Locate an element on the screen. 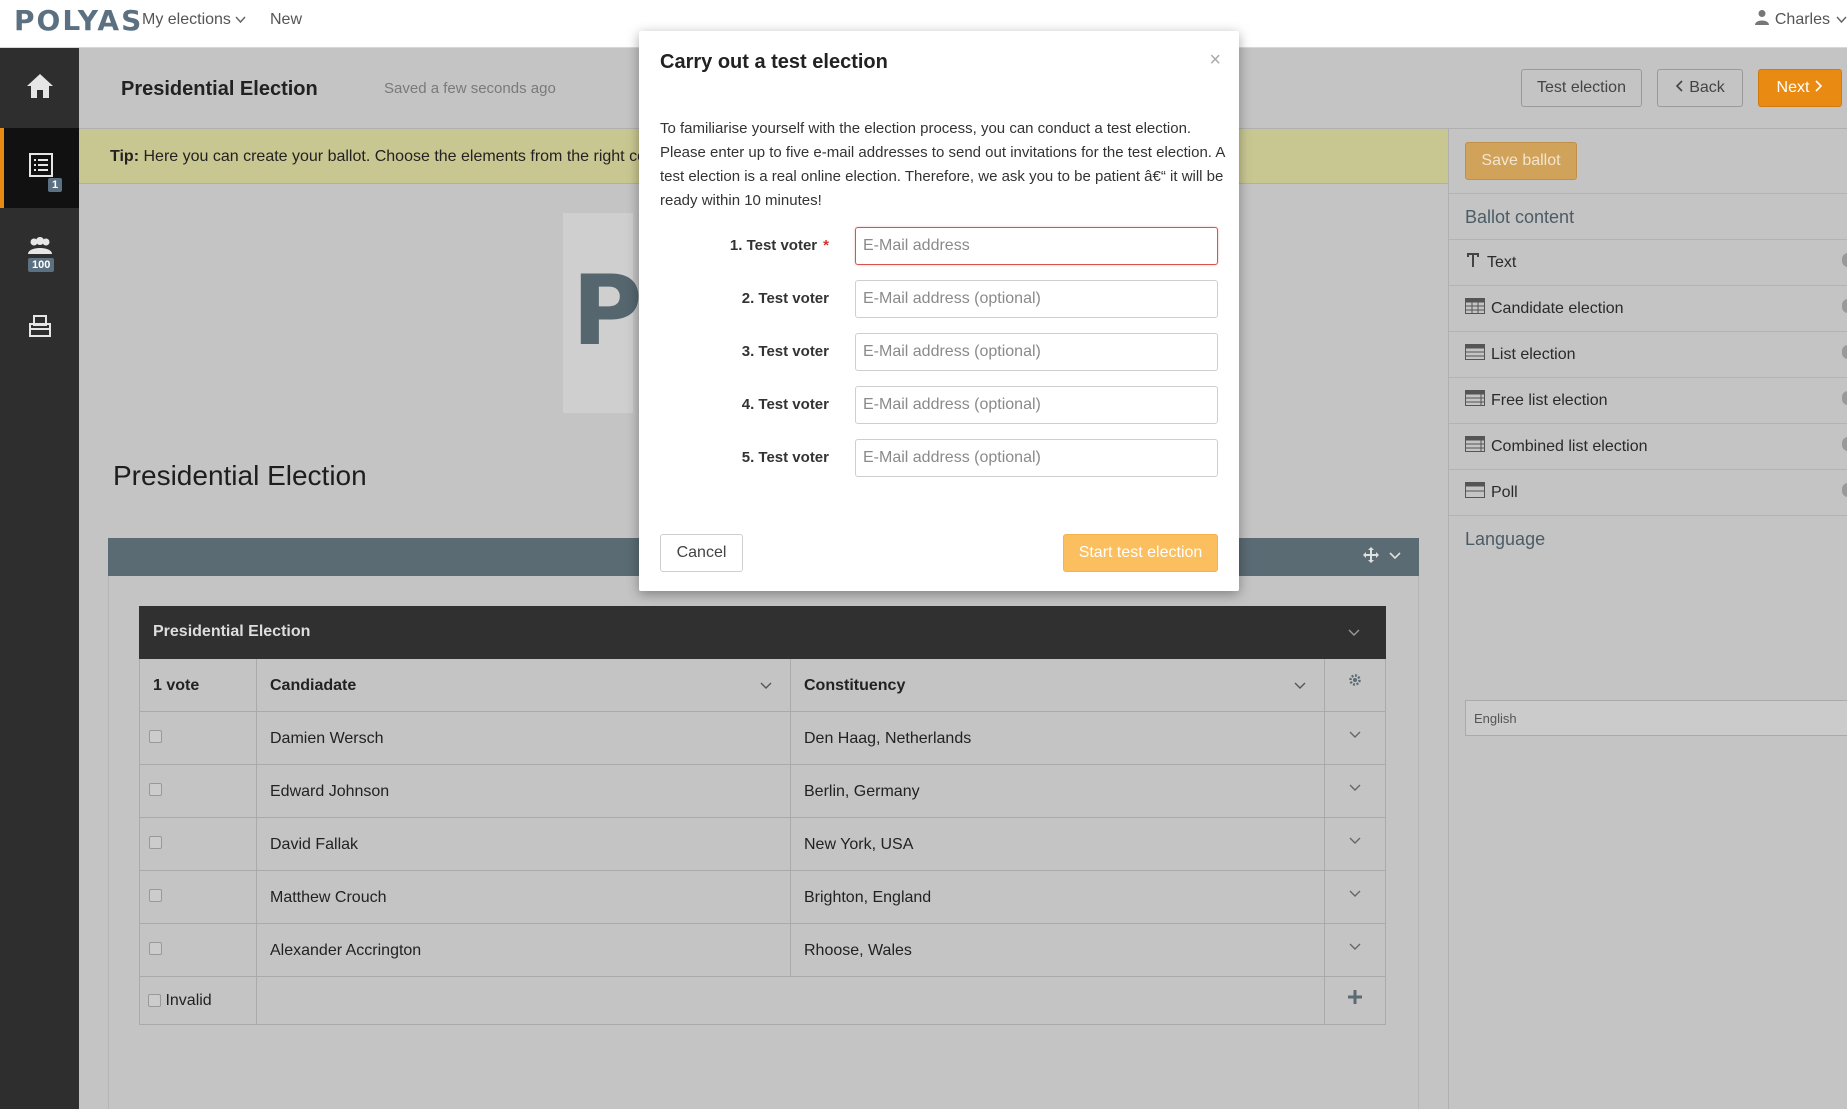 Image resolution: width=1847 pixels, height=1109 pixels. constituency-cell: New York, USA is located at coordinates (1058, 844).